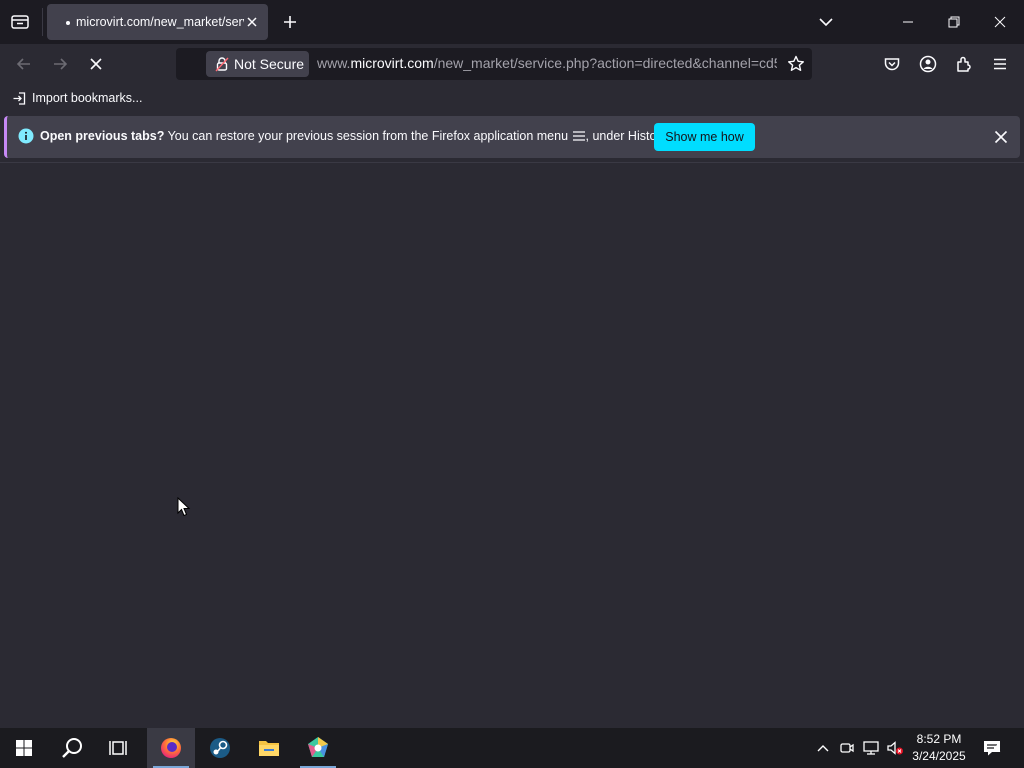 The image size is (1024, 768). I want to click on new-tab-icon, so click(290, 22).